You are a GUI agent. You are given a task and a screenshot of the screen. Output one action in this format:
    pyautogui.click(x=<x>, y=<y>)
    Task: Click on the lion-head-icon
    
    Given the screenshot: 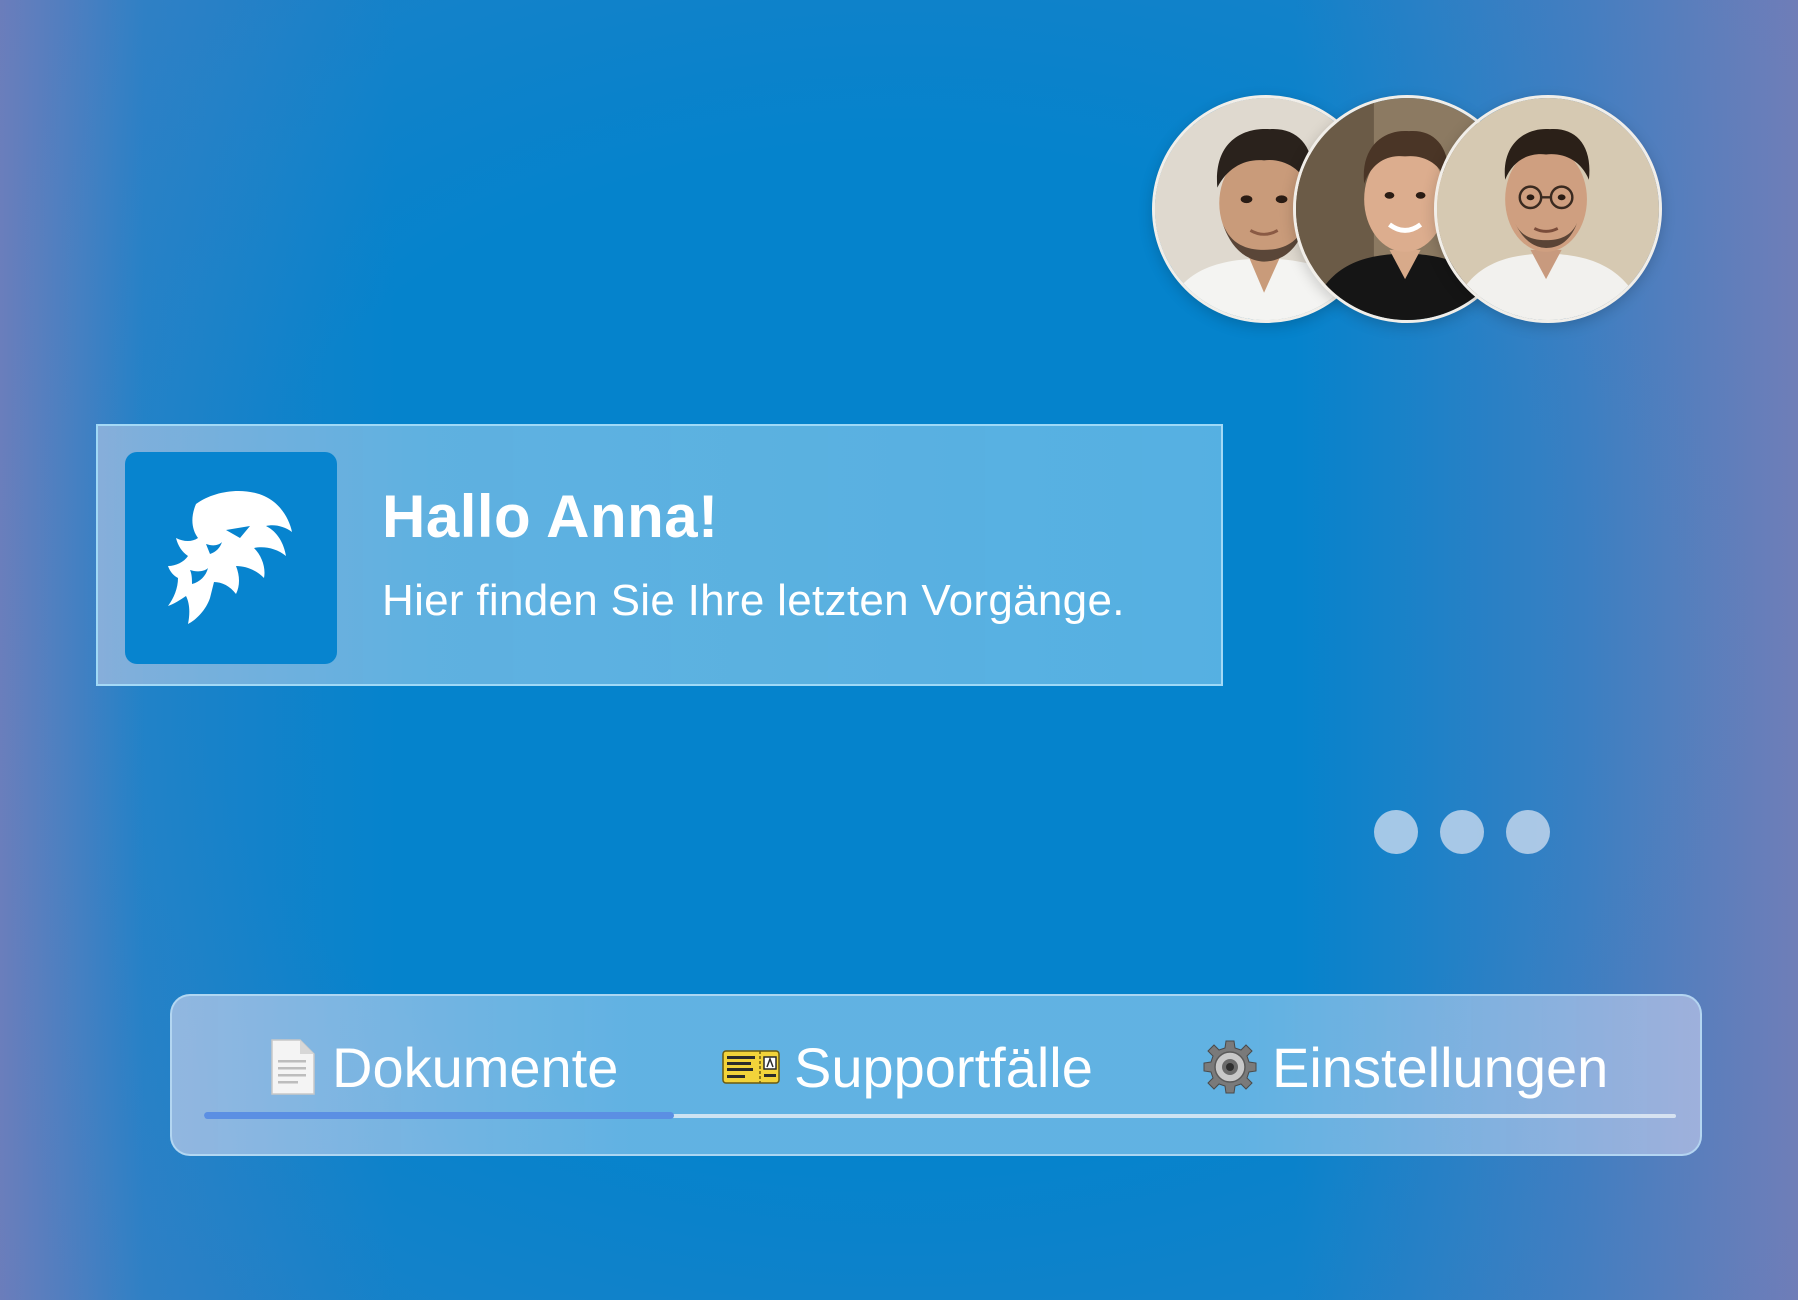 What is the action you would take?
    pyautogui.click(x=231, y=558)
    